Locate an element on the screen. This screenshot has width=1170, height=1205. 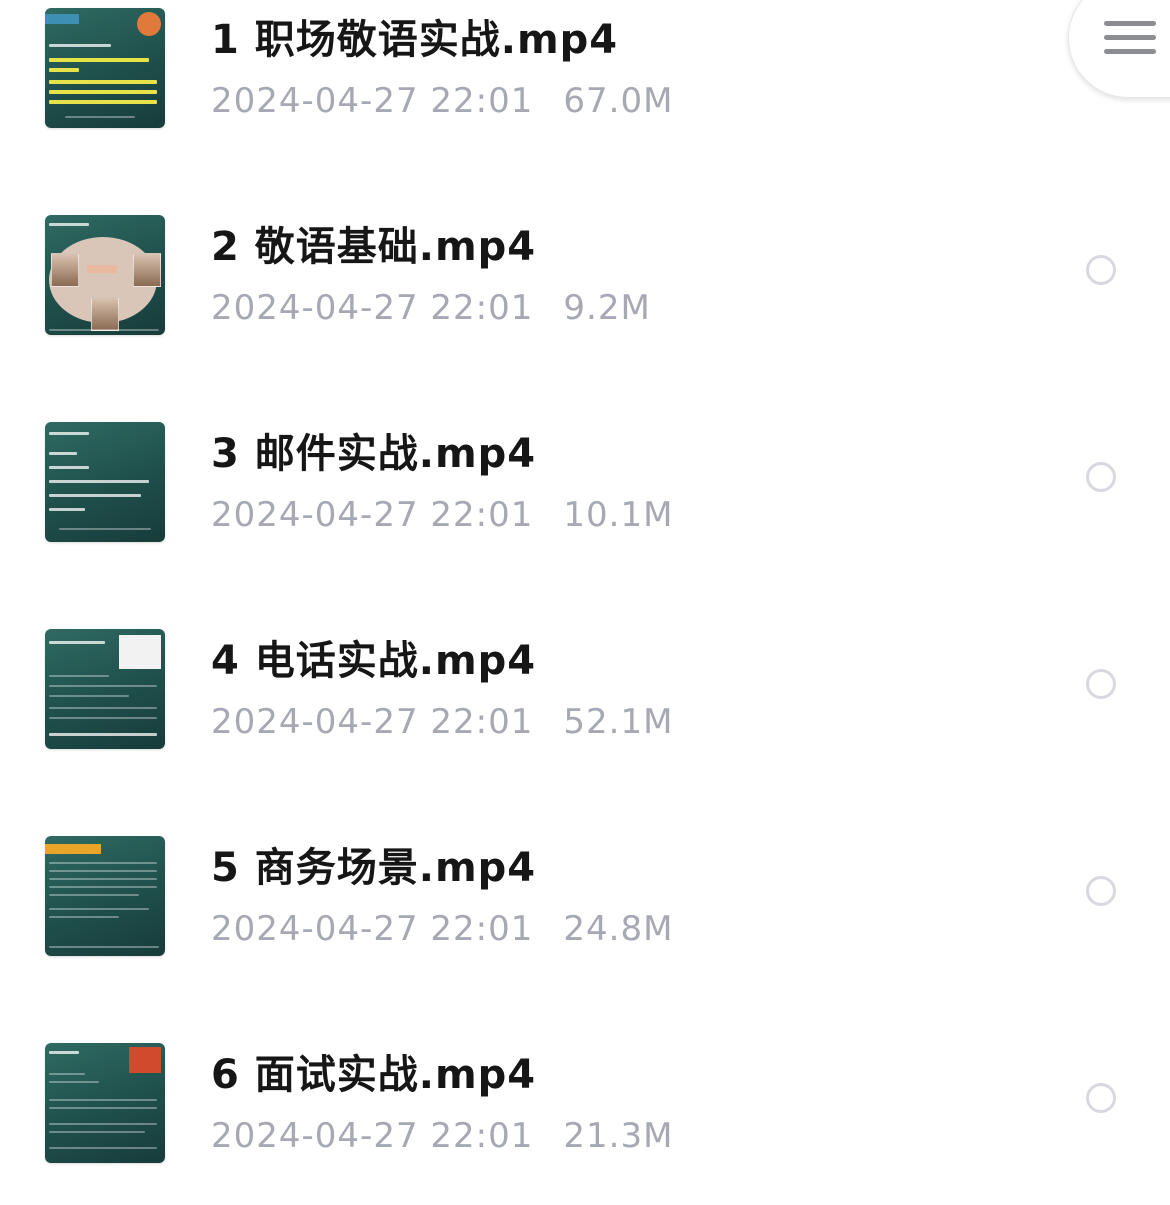
file-meta: 2024-04-27 22:01 67.0M is located at coordinates (442, 101).